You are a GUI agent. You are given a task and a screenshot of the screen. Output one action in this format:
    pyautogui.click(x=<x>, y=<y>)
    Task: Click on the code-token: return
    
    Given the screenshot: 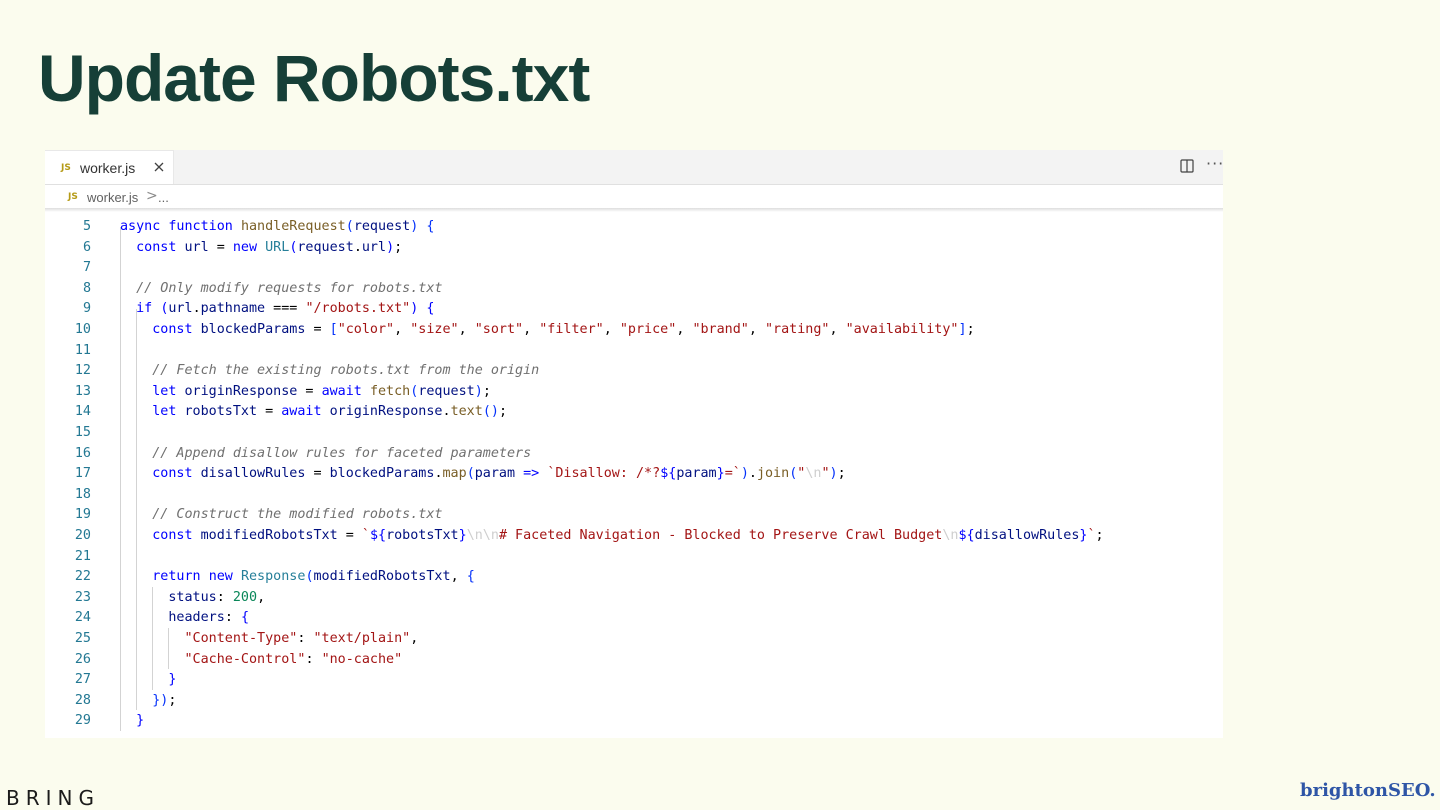 What is the action you would take?
    pyautogui.click(x=176, y=577)
    